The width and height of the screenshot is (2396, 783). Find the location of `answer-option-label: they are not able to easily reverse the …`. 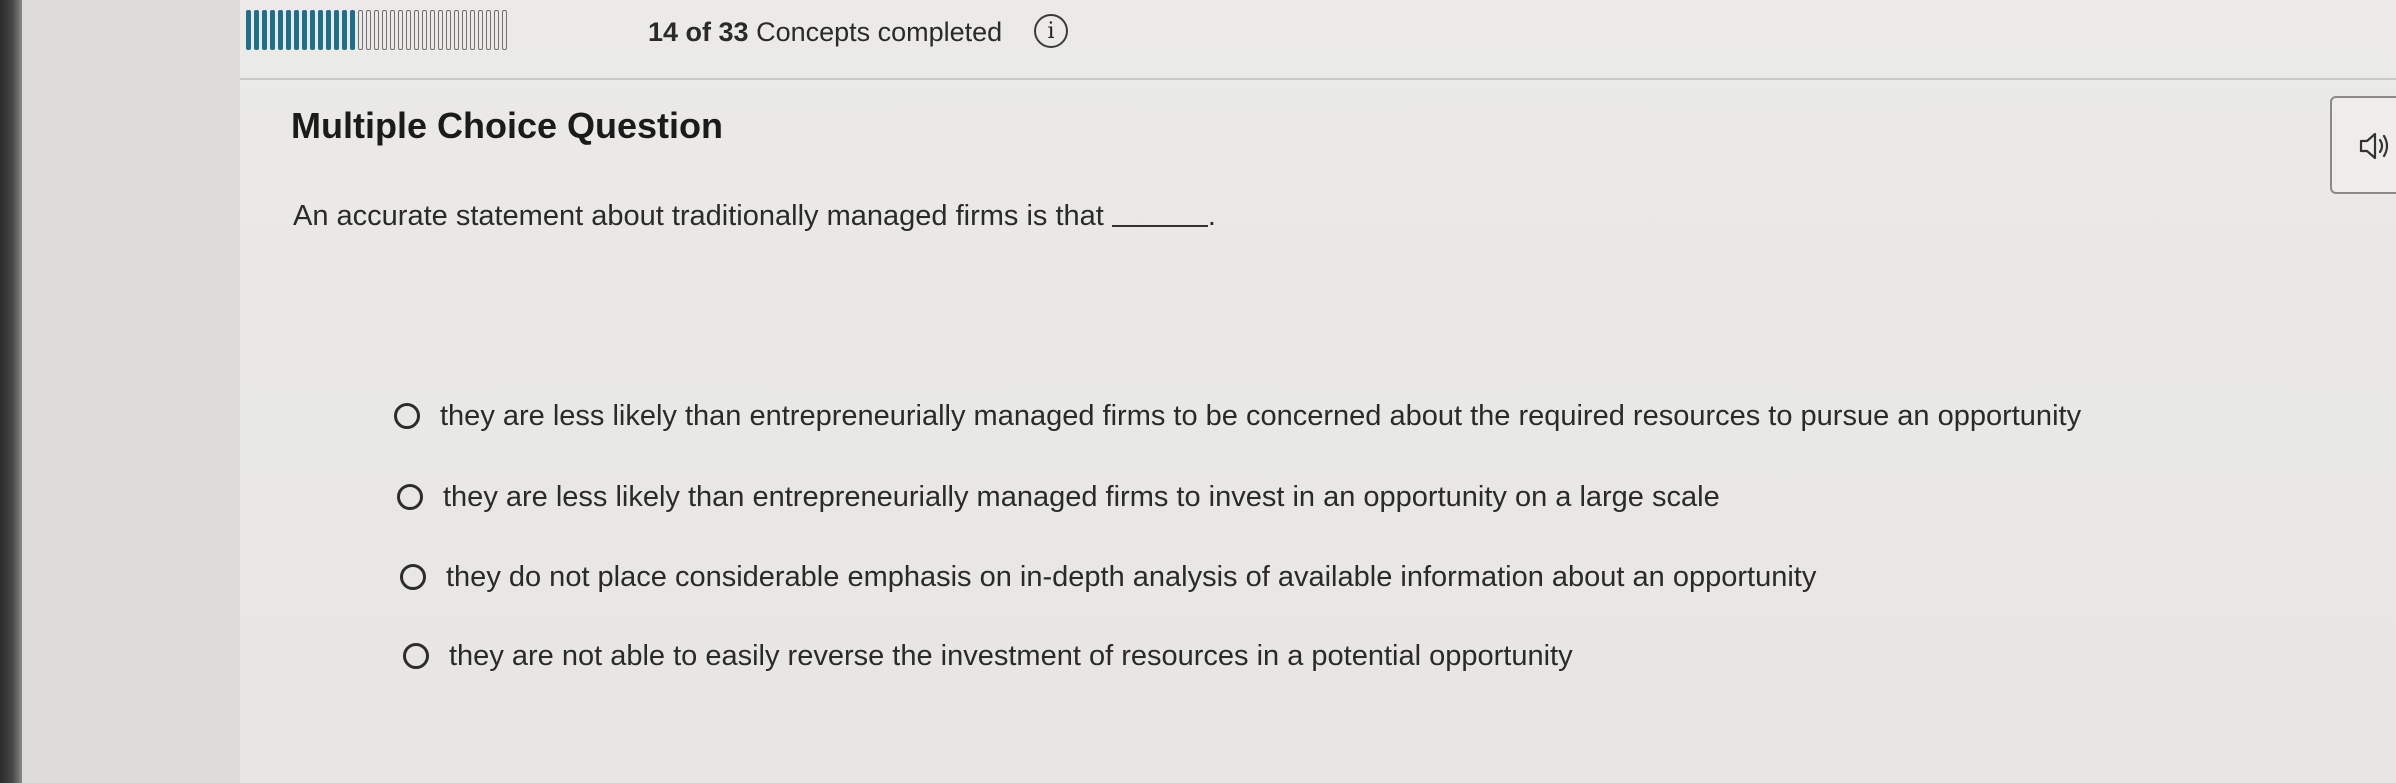

answer-option-label: they are not able to easily reverse the … is located at coordinates (1011, 656).